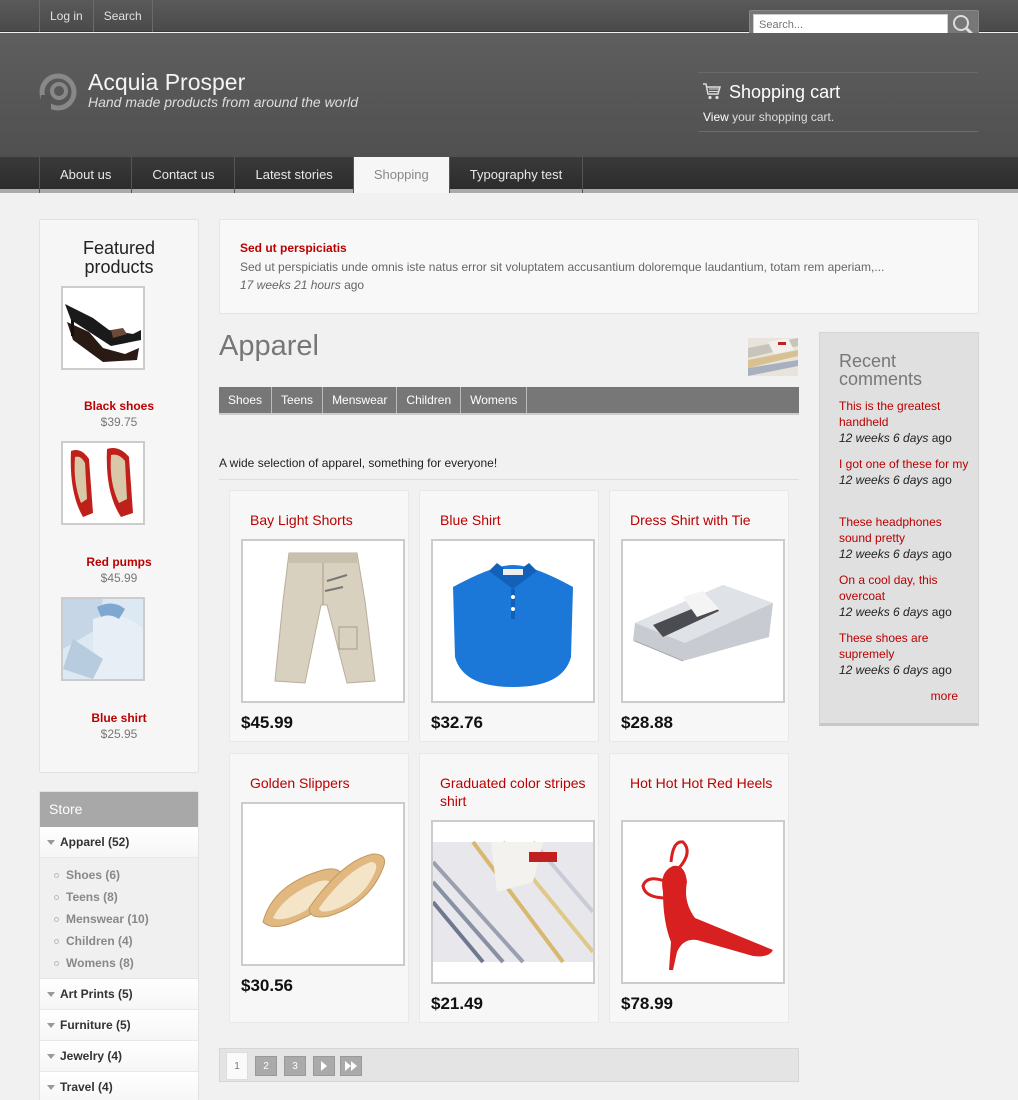 The image size is (1018, 1100). Describe the element at coordinates (119, 875) in the screenshot. I see `store-subcategory-shoes: Shoes (6)` at that location.